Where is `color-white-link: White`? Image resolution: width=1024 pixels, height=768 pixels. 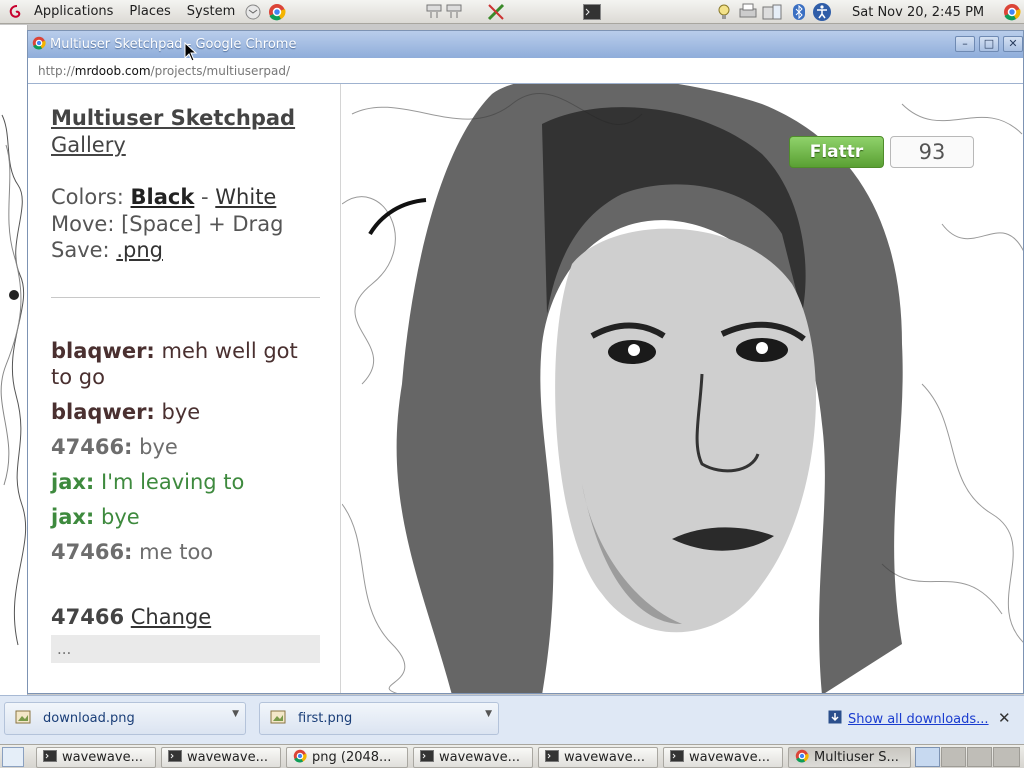 color-white-link: White is located at coordinates (245, 197).